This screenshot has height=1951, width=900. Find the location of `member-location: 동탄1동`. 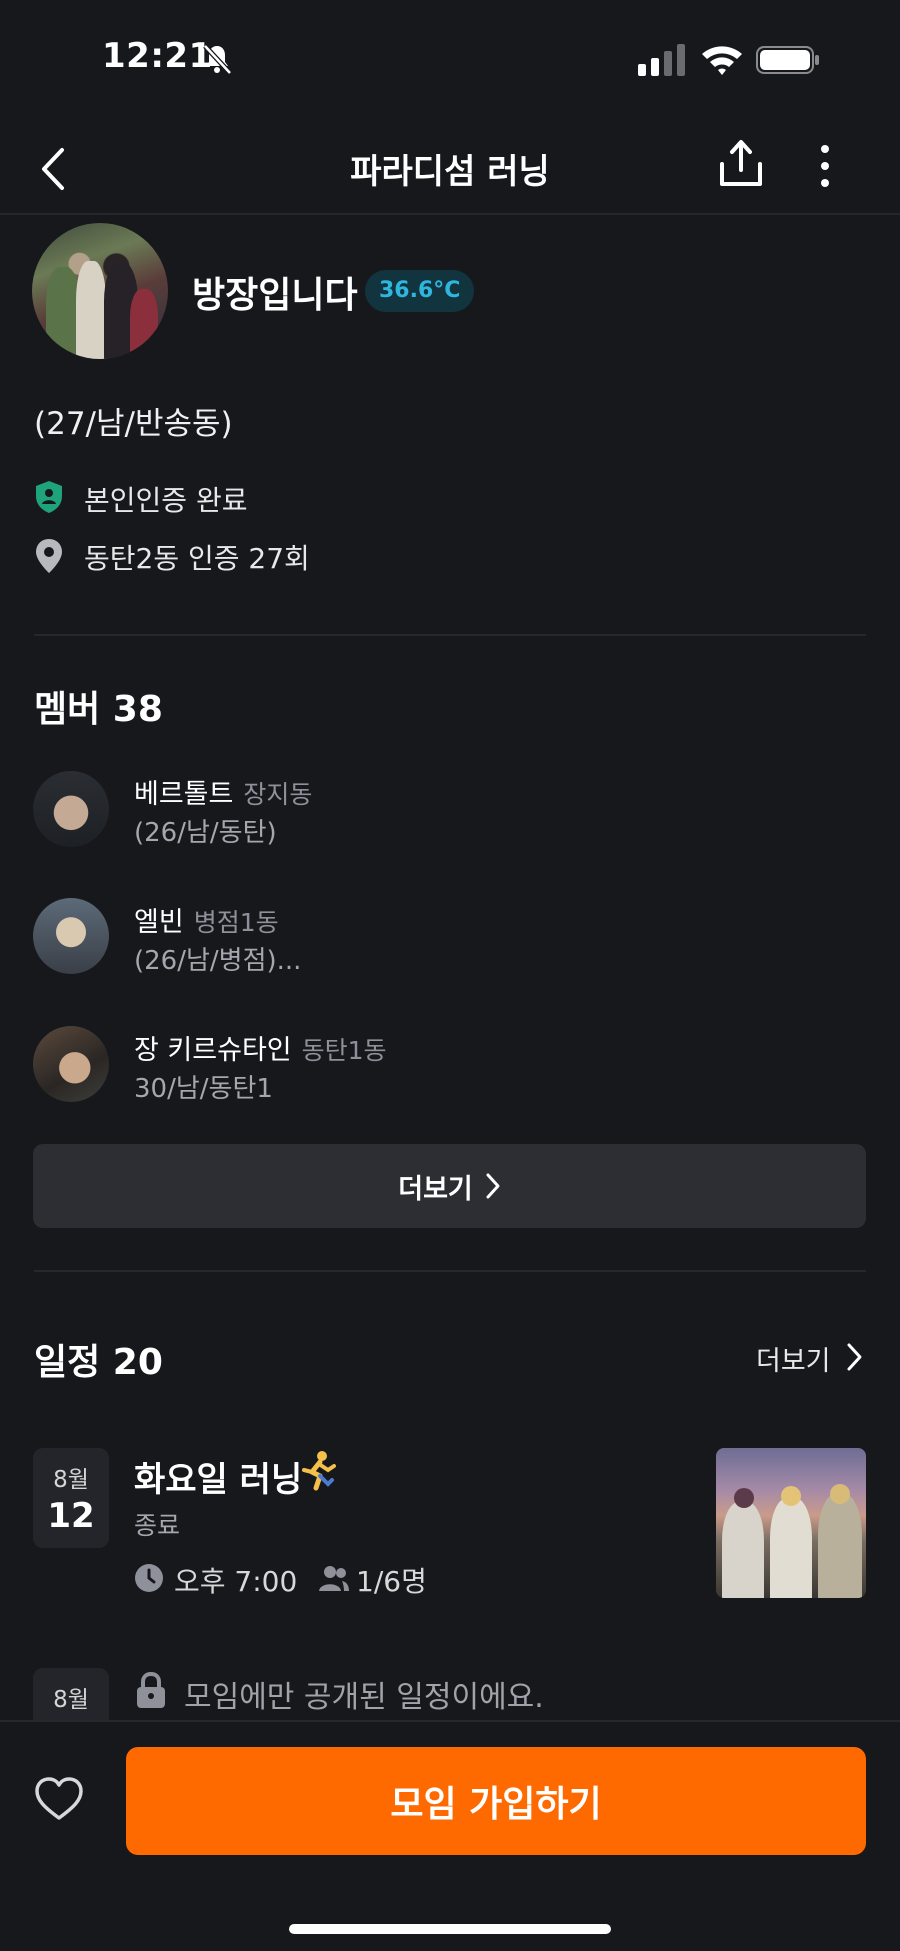

member-location: 동탄1동 is located at coordinates (344, 1050).